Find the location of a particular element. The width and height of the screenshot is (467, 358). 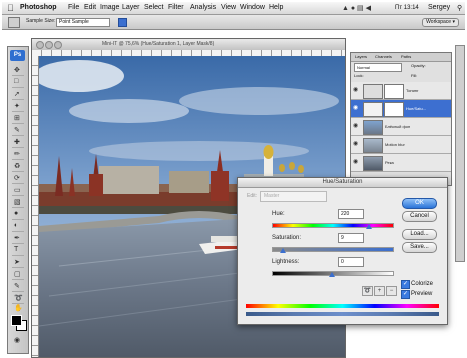

clone-stamp-tool-icon: ♻ is located at coordinates (18, 166).